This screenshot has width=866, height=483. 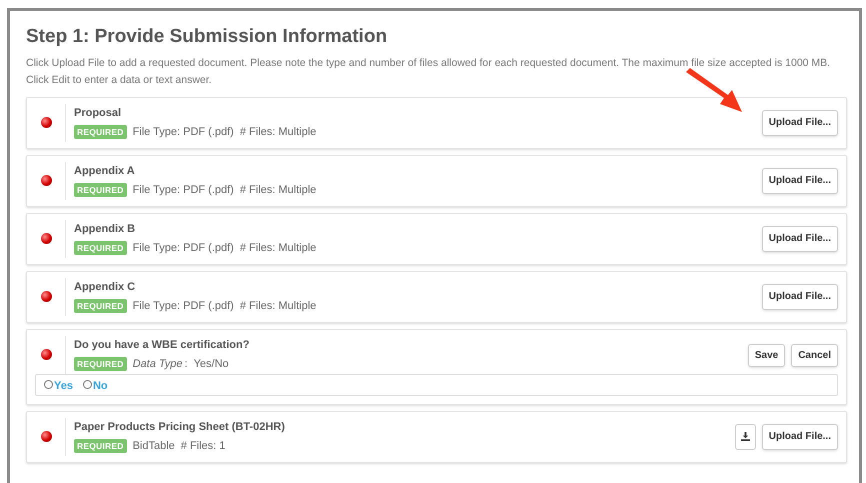 What do you see at coordinates (767, 355) in the screenshot?
I see `small-button: Save` at bounding box center [767, 355].